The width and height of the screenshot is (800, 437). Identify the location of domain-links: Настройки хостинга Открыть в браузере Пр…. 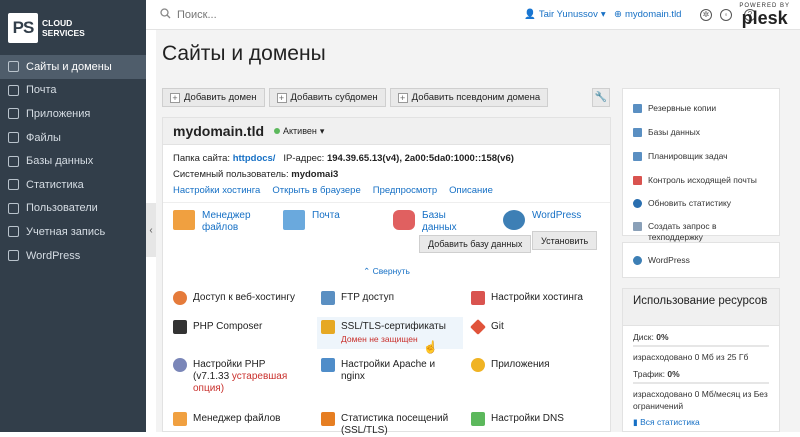
(386, 190).